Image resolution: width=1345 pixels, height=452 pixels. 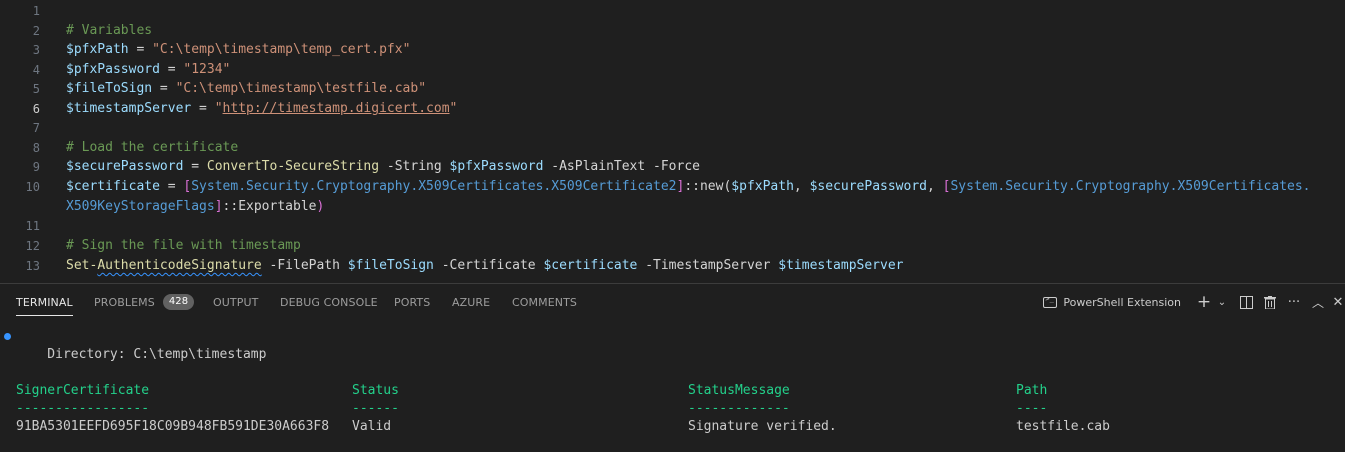 I want to click on more-icon: ···, so click(x=1294, y=302).